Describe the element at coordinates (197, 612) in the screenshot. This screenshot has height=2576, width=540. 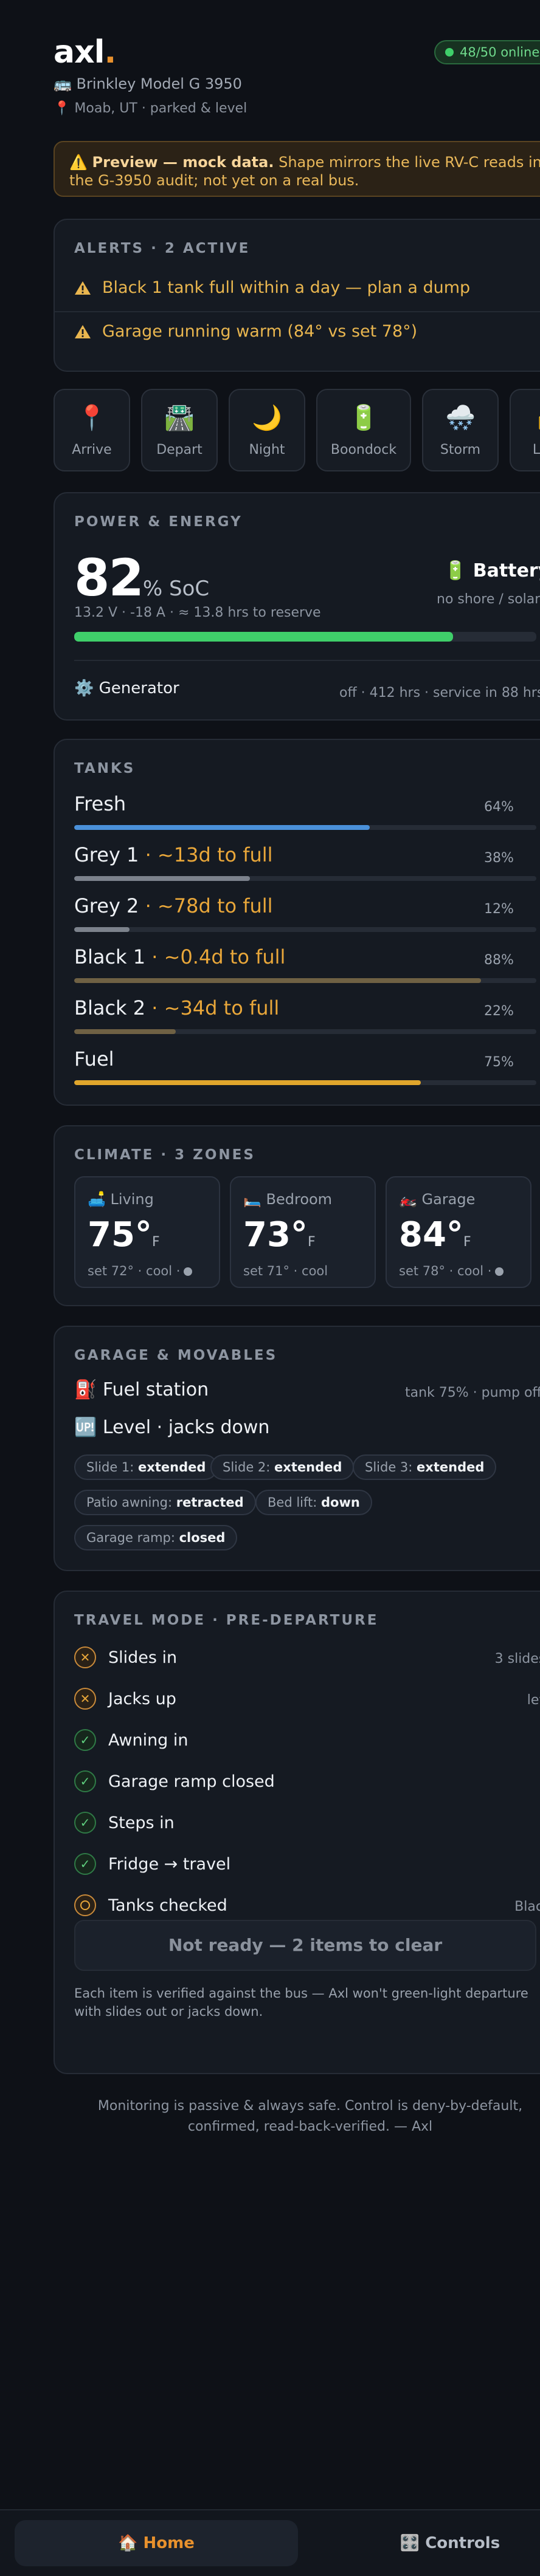
I see `power-detail: 13.2 V · -18 A · ≈ 13.8 hrs to reserve` at that location.